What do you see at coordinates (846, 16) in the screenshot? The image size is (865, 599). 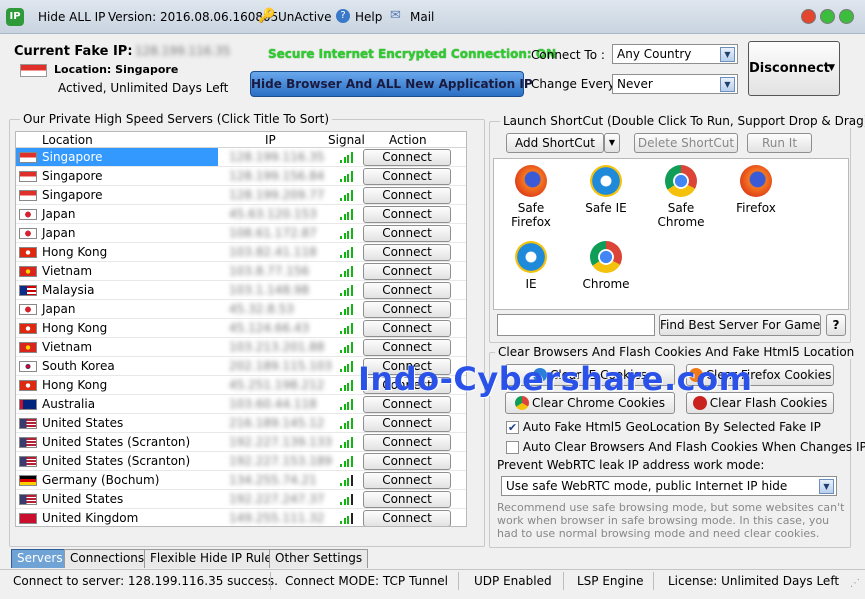 I see `close-button` at bounding box center [846, 16].